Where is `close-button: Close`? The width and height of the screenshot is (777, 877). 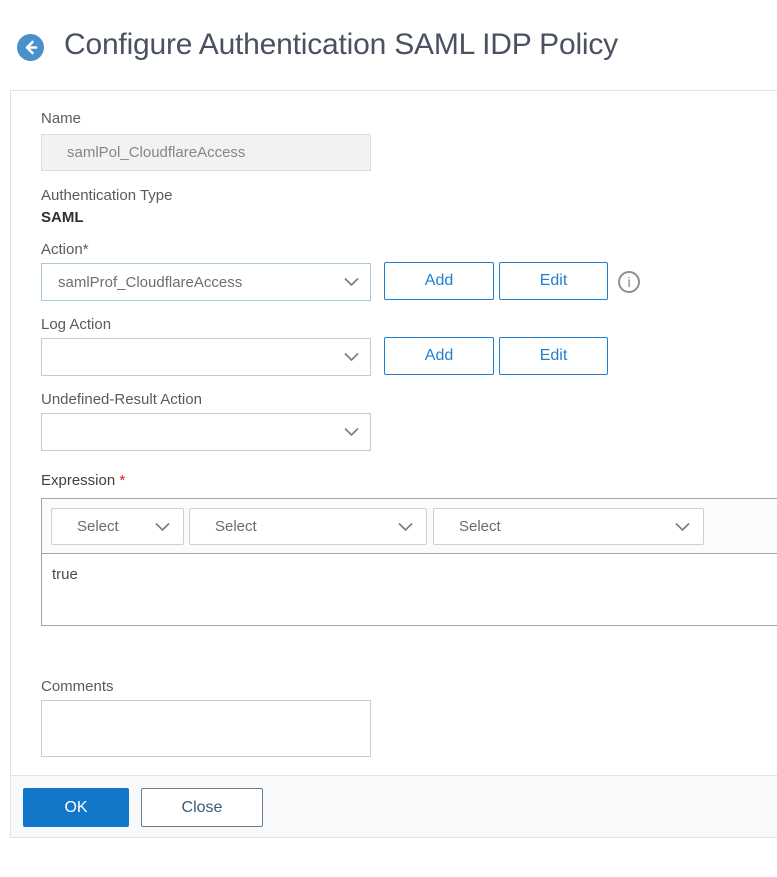
close-button: Close is located at coordinates (202, 807).